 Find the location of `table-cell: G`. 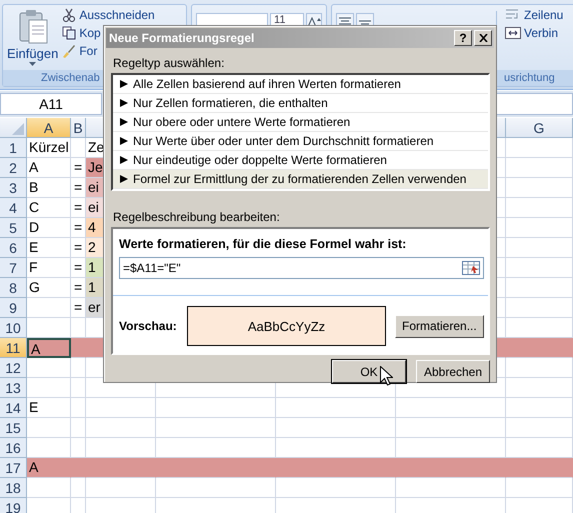

table-cell: G is located at coordinates (49, 288).